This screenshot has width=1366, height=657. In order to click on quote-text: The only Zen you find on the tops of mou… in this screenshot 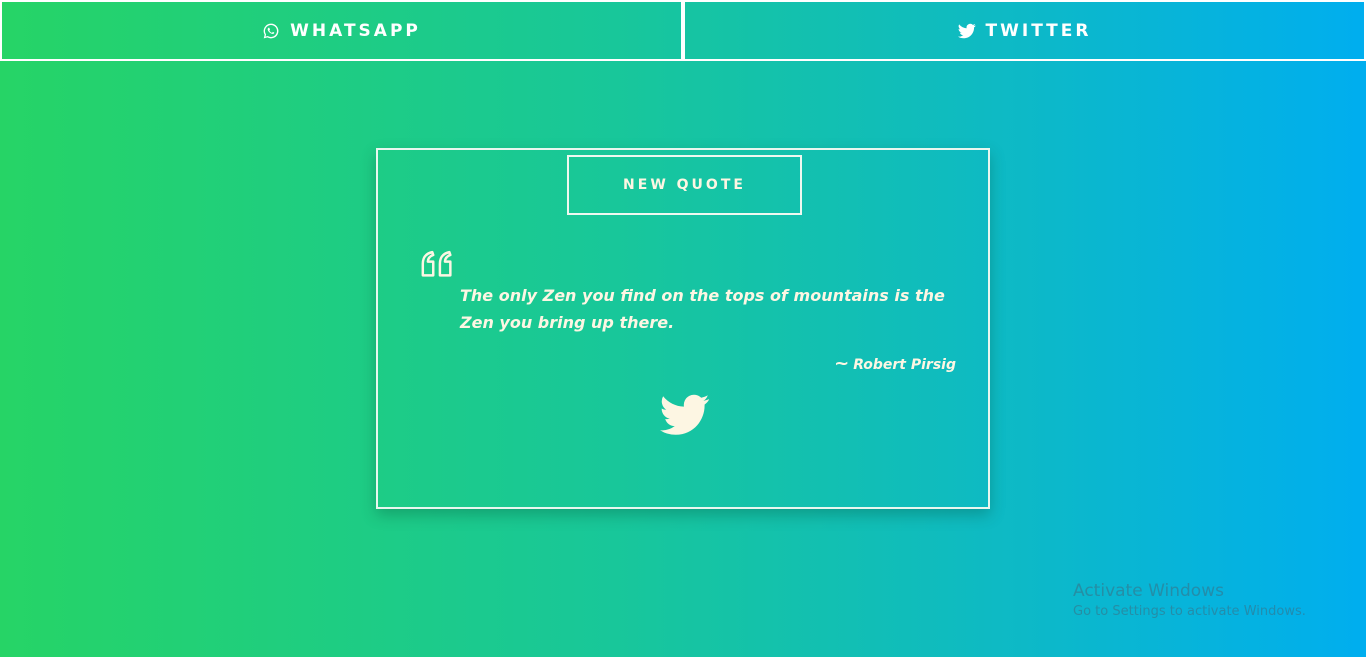, I will do `click(702, 309)`.